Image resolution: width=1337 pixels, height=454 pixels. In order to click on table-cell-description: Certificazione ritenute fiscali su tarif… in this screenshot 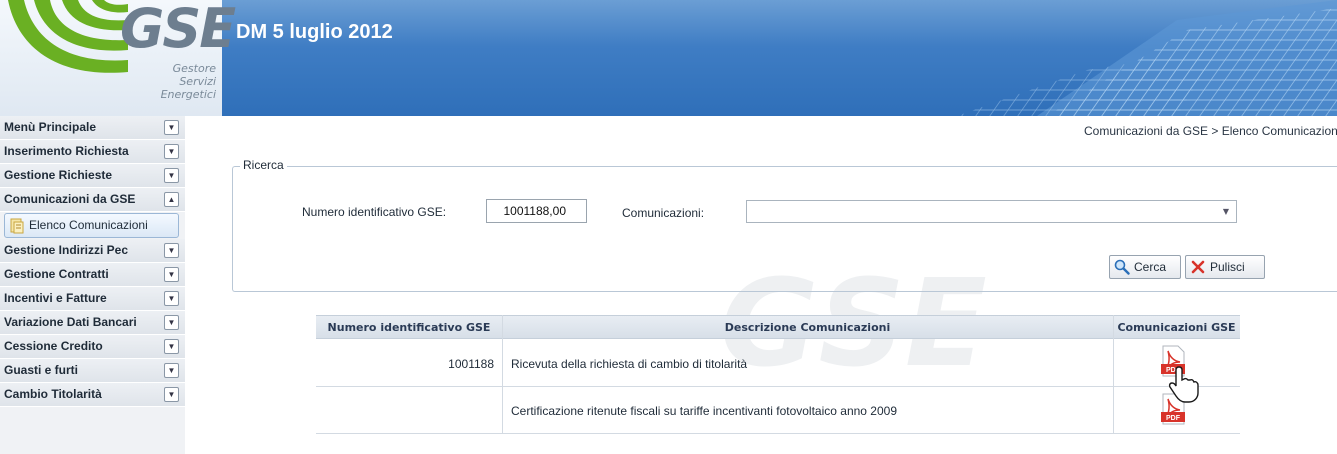, I will do `click(704, 411)`.